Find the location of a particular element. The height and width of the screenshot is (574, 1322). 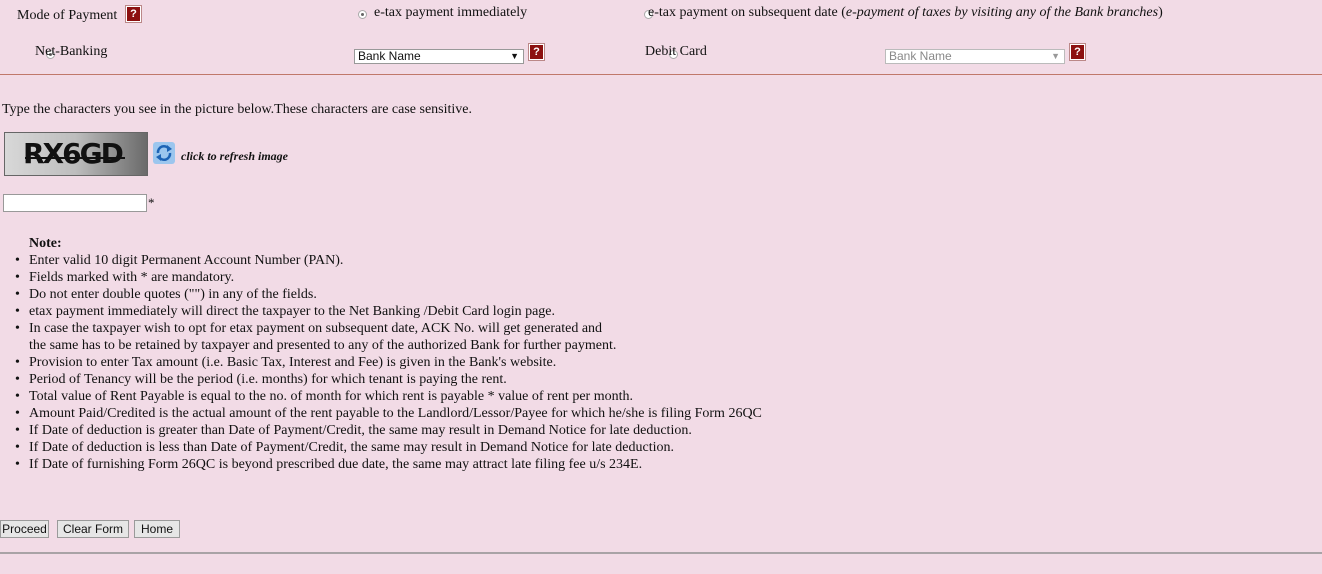

proceed-button: Proceed is located at coordinates (24, 529).